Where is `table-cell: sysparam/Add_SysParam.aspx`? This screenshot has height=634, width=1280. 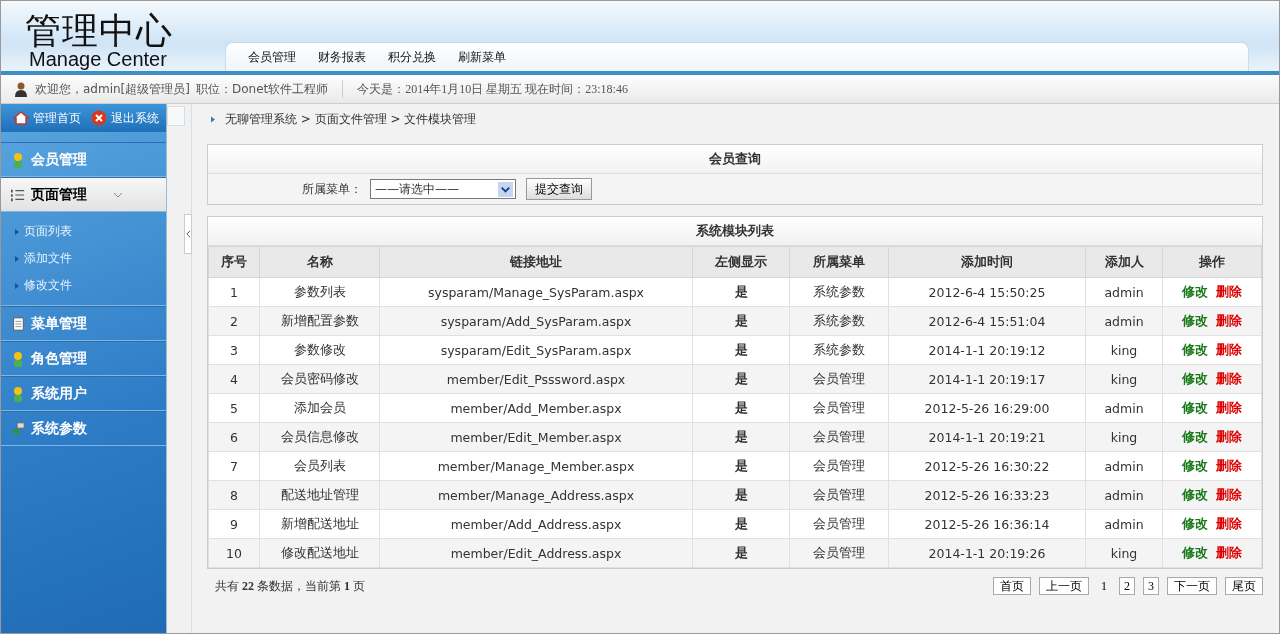
table-cell: sysparam/Add_SysParam.aspx is located at coordinates (536, 321).